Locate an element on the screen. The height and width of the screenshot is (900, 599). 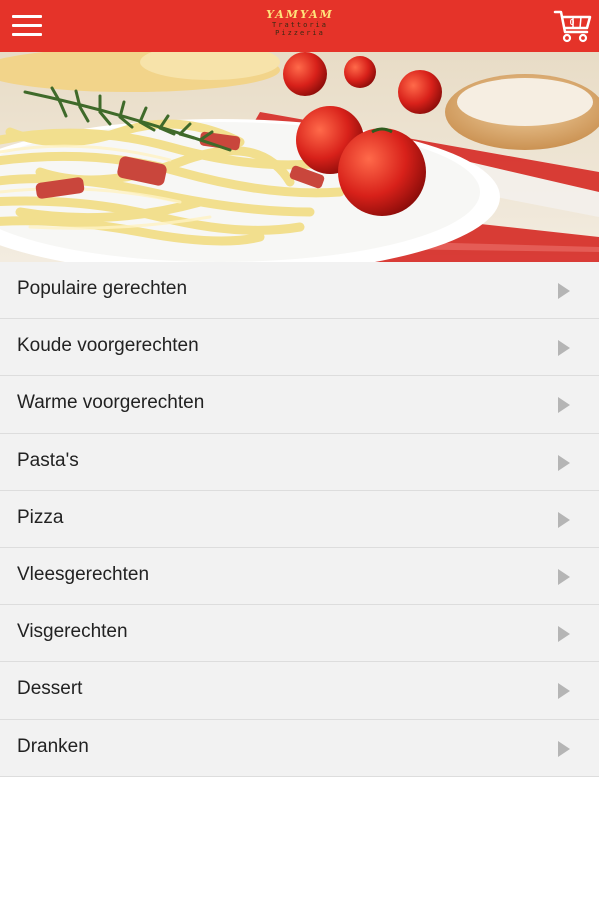
menu-item-label: Dessert is located at coordinates (50, 689).